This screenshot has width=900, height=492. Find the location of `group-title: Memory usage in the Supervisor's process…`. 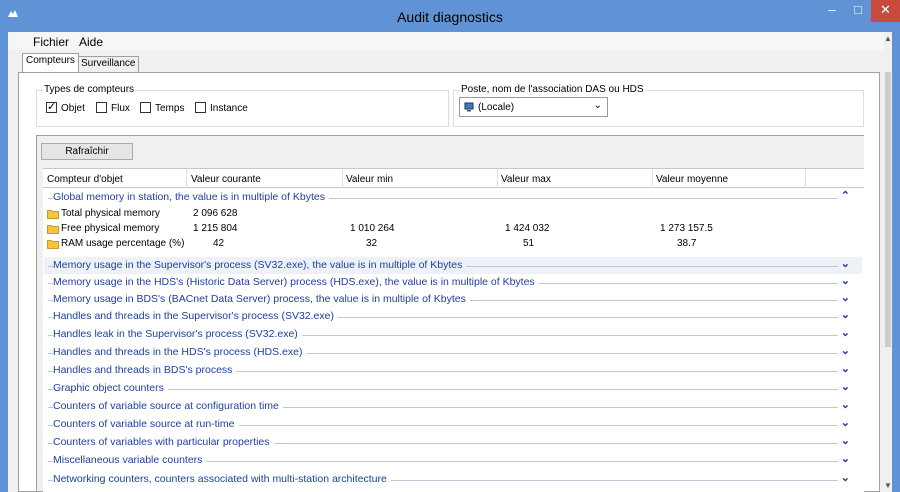

group-title: Memory usage in the Supervisor's process… is located at coordinates (260, 265).